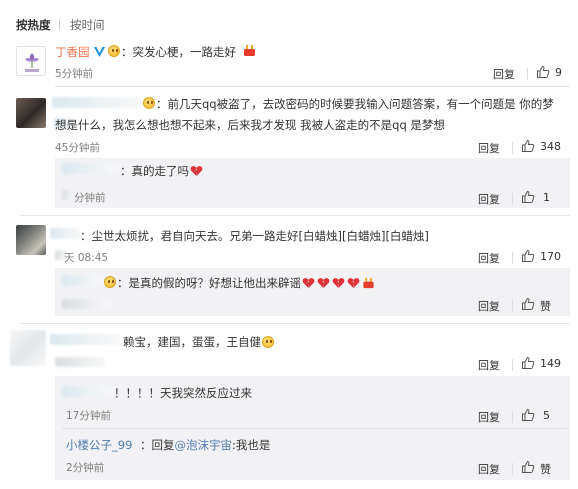 The height and width of the screenshot is (489, 578). What do you see at coordinates (550, 146) in the screenshot?
I see `like-count: 348` at bounding box center [550, 146].